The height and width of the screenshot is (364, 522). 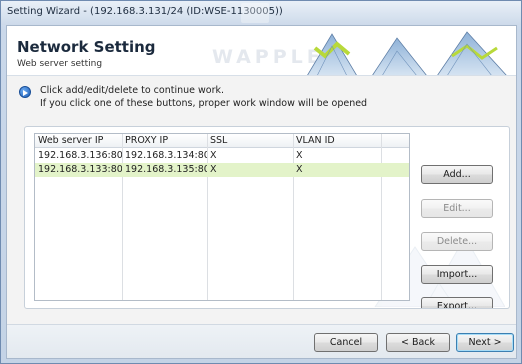 What do you see at coordinates (222, 156) in the screenshot?
I see `table-row: 192.168.3.136:80 192.168.3.134:80 X X` at bounding box center [222, 156].